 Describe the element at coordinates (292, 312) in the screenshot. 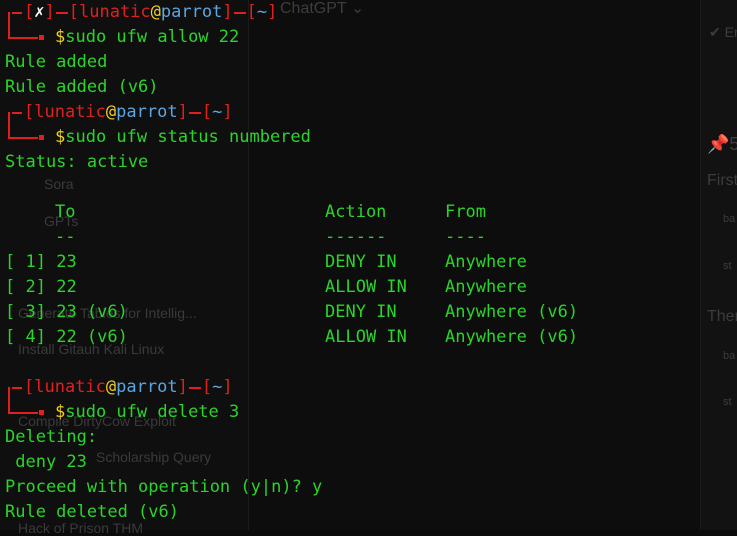

I see `table-row: [ 3] 23 (v6) DENY IN Anywhere (v6)` at that location.